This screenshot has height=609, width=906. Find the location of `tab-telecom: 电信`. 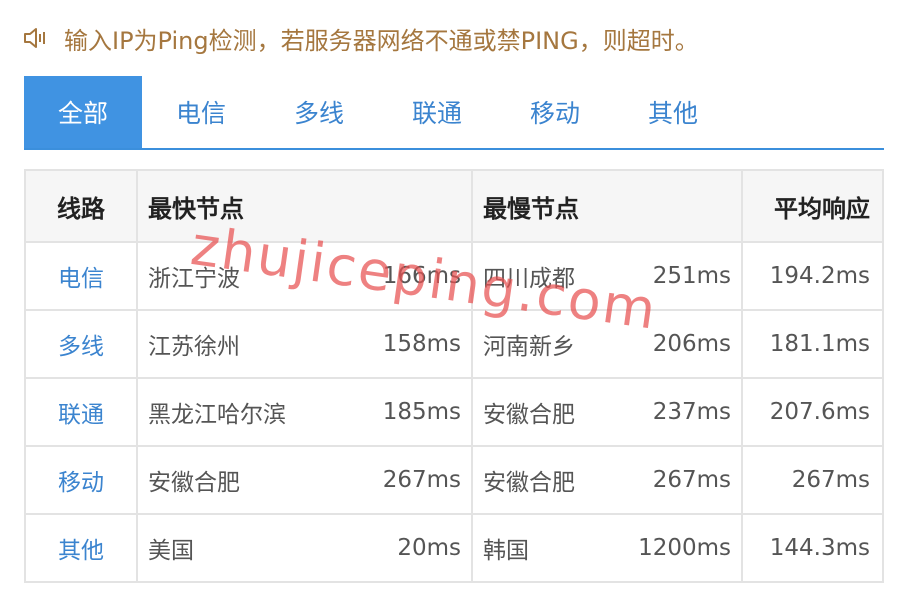

tab-telecom: 电信 is located at coordinates (201, 112).